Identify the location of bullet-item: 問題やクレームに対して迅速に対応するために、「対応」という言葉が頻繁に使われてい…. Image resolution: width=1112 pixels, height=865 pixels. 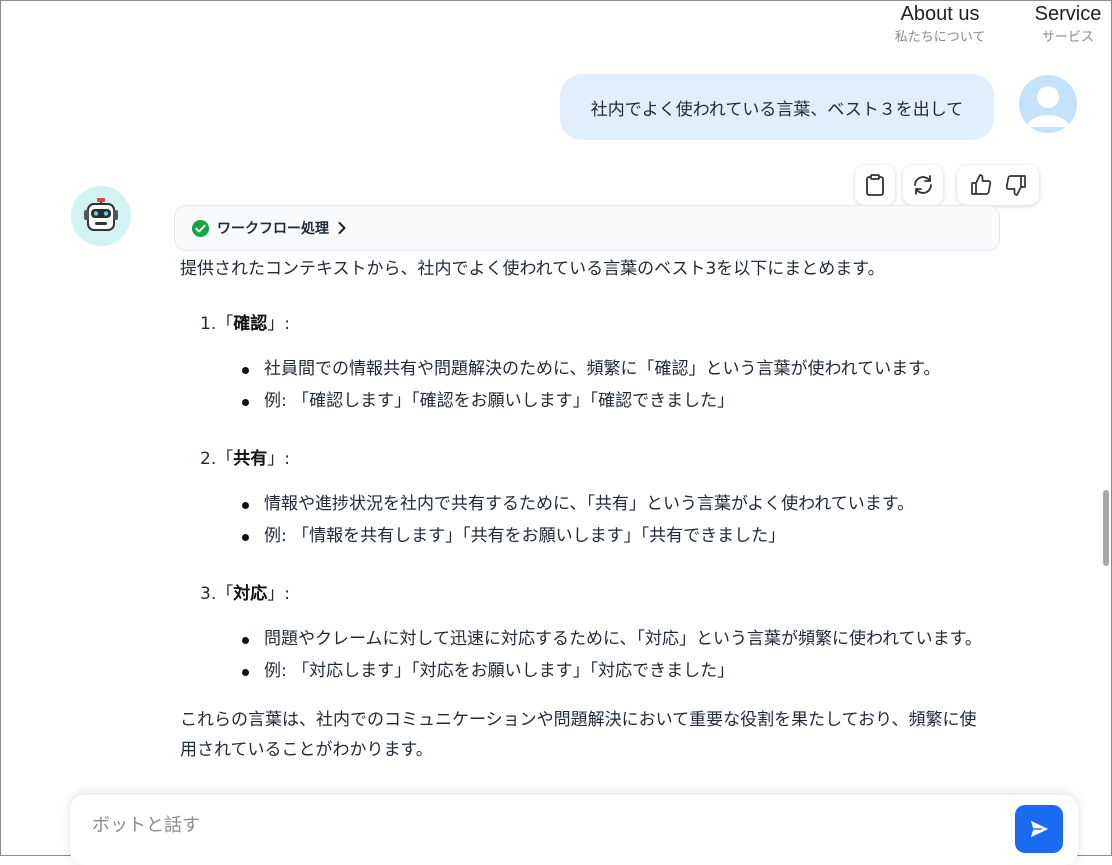
(582, 639).